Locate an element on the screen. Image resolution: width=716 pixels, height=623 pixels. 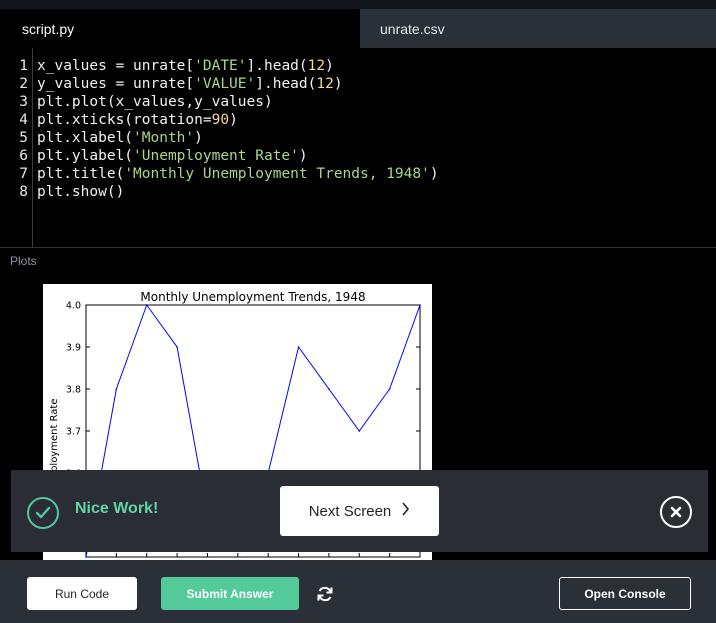
open-console-button: Open Console is located at coordinates (625, 593).